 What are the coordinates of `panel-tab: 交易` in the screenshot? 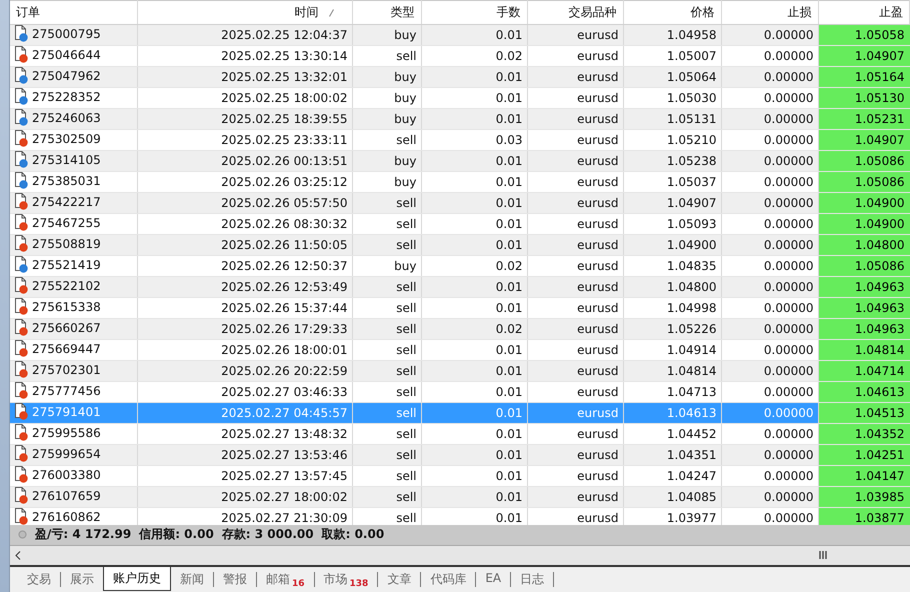 It's located at (39, 578).